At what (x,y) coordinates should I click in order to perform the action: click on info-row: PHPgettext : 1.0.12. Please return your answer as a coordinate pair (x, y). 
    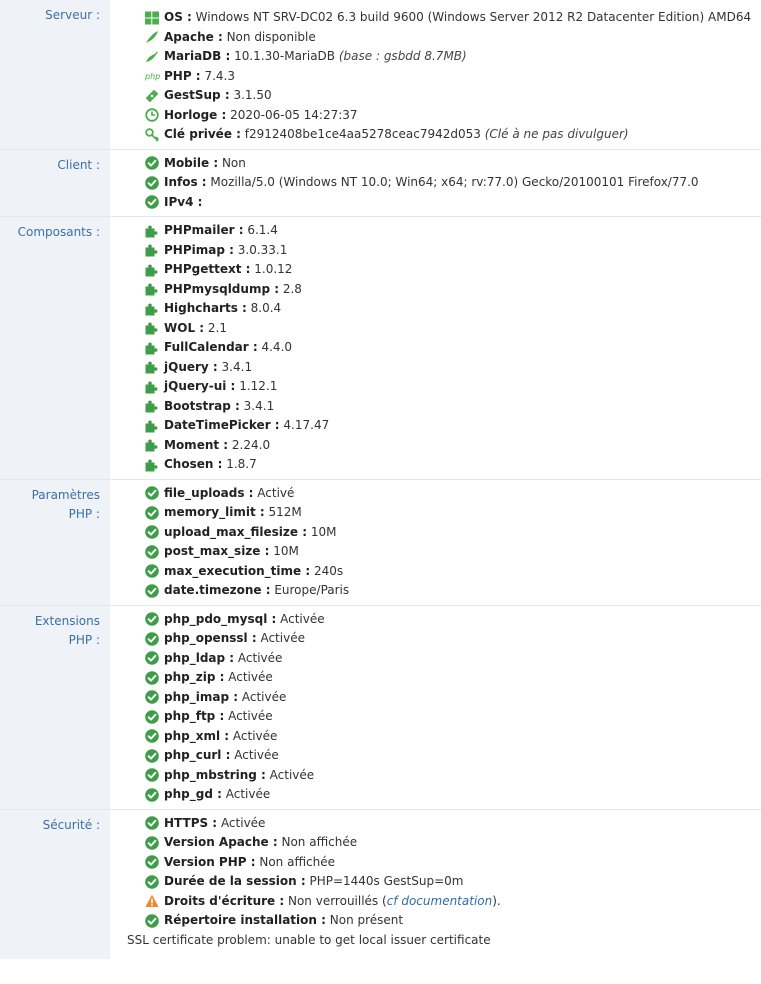
    Looking at the image, I should click on (453, 270).